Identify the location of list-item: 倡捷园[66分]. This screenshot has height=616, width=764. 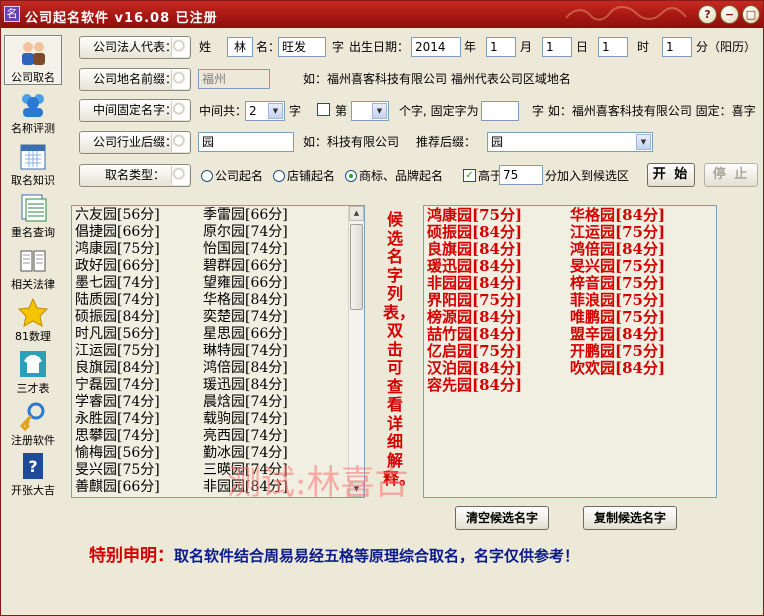
(117, 232).